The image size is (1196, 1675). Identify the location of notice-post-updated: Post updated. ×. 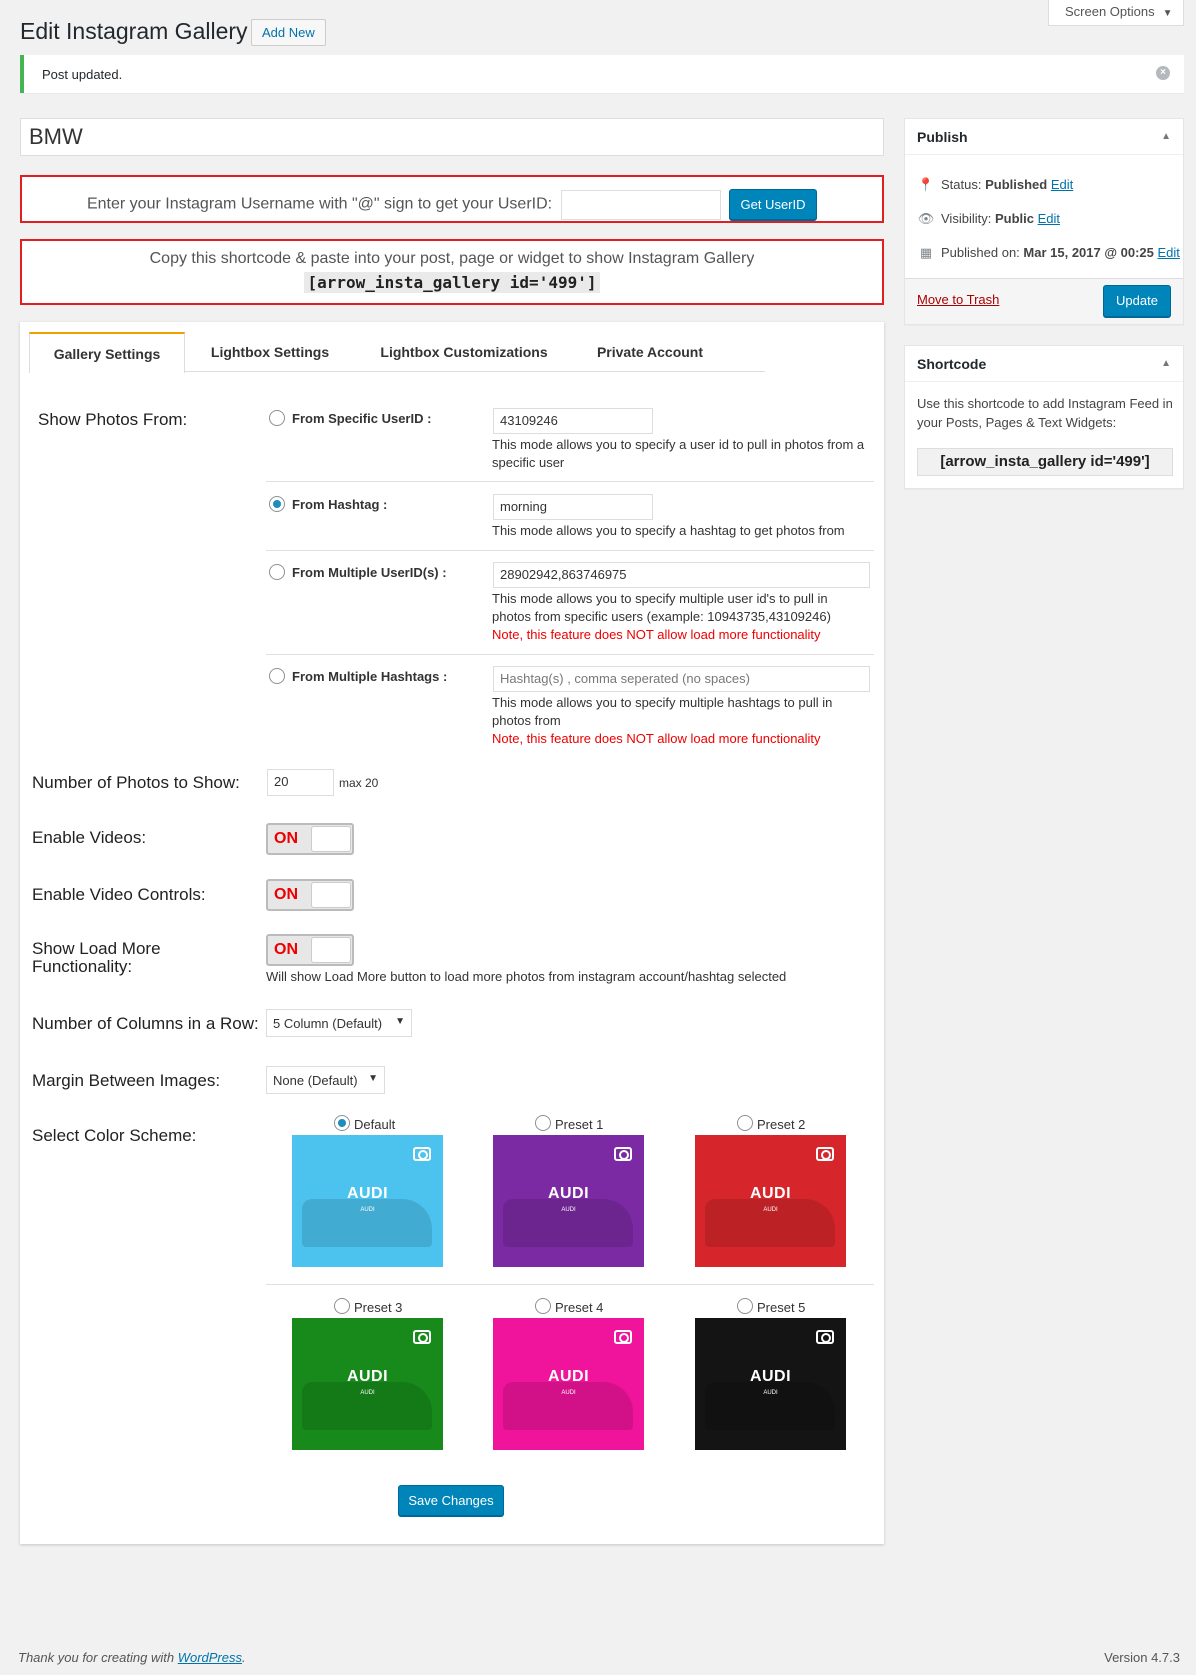
(602, 74).